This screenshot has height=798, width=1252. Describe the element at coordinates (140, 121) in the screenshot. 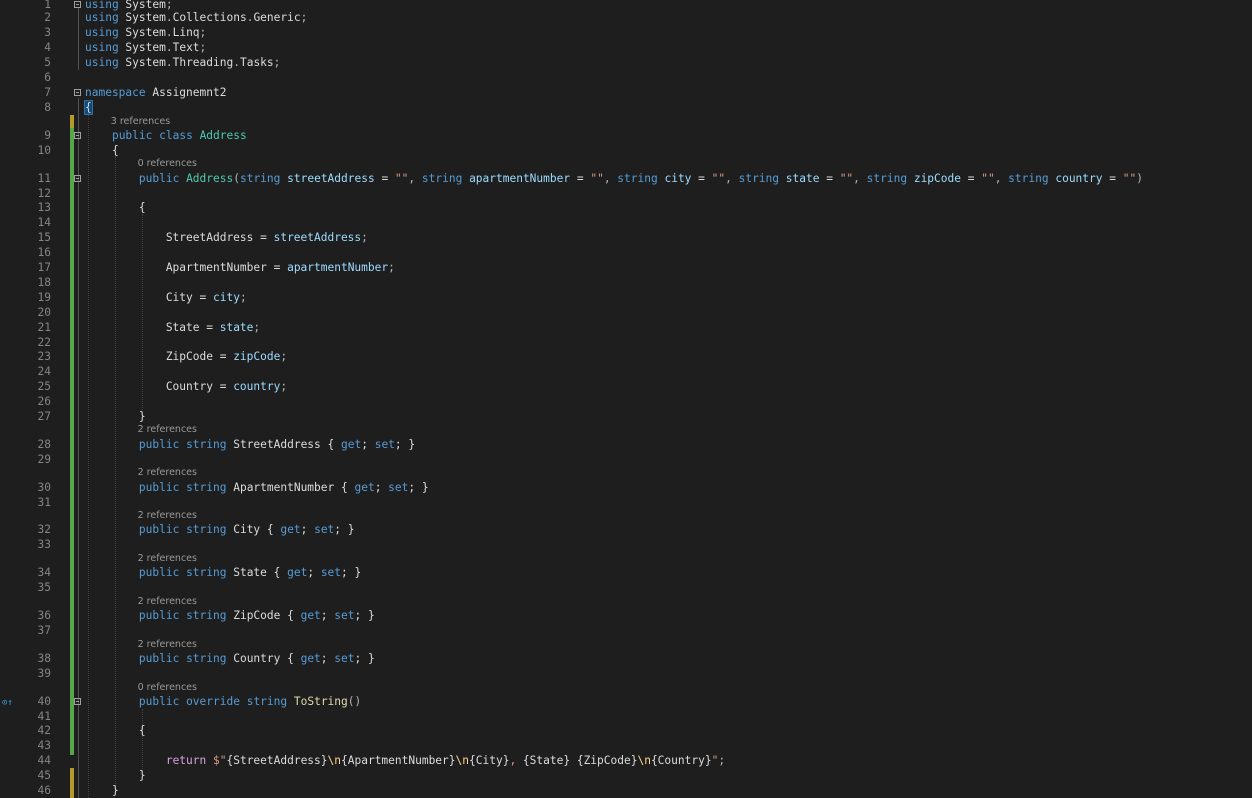

I see `codelens-references: 3 references` at that location.